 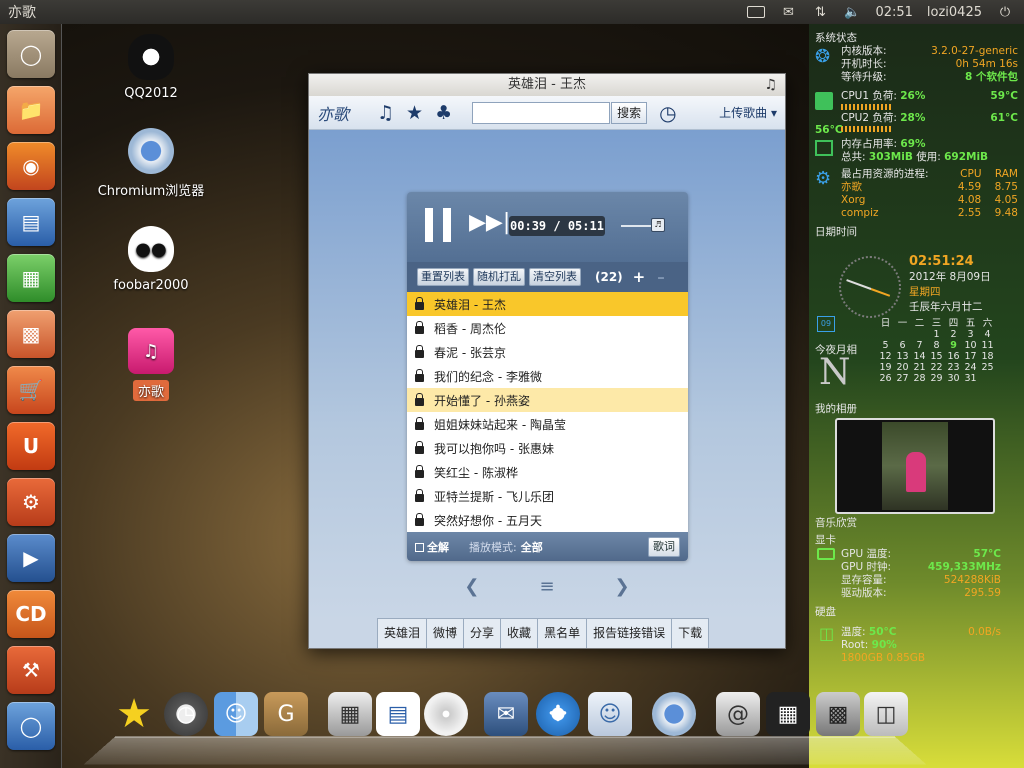 What do you see at coordinates (541, 112) in the screenshot?
I see `search-input` at bounding box center [541, 112].